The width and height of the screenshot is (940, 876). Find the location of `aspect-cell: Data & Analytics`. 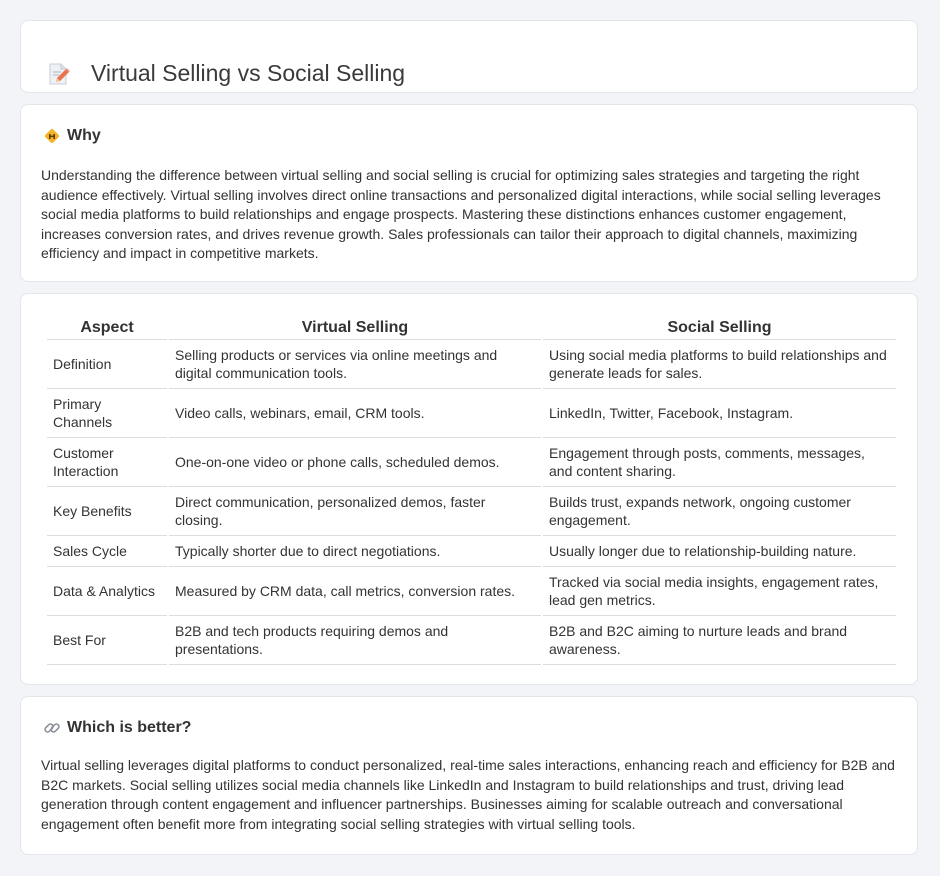

aspect-cell: Data & Analytics is located at coordinates (107, 591).